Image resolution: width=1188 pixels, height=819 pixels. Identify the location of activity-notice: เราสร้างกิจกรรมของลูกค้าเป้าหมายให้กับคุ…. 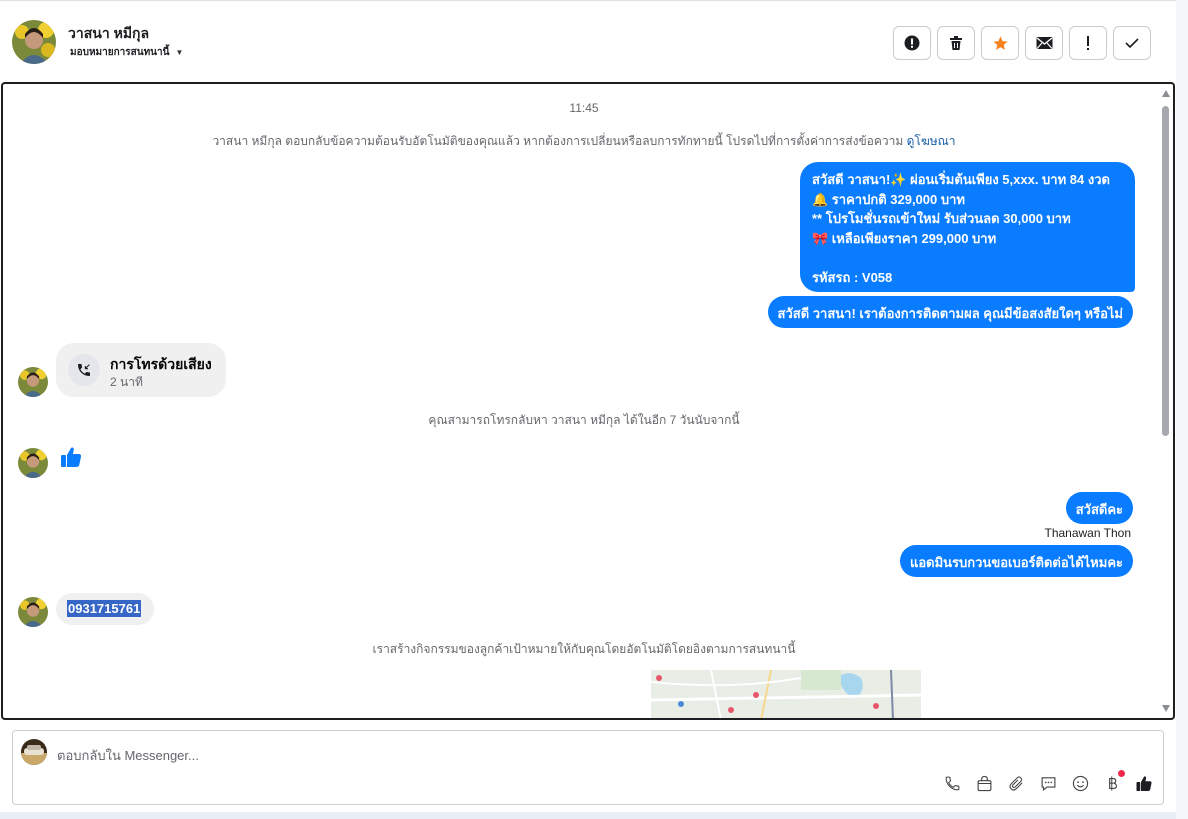
(584, 649).